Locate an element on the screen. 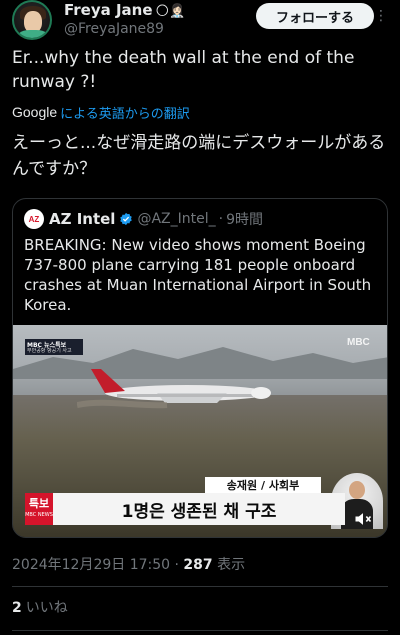 The height and width of the screenshot is (635, 400). breaking-tag-sub: MBC NEWS is located at coordinates (39, 515).